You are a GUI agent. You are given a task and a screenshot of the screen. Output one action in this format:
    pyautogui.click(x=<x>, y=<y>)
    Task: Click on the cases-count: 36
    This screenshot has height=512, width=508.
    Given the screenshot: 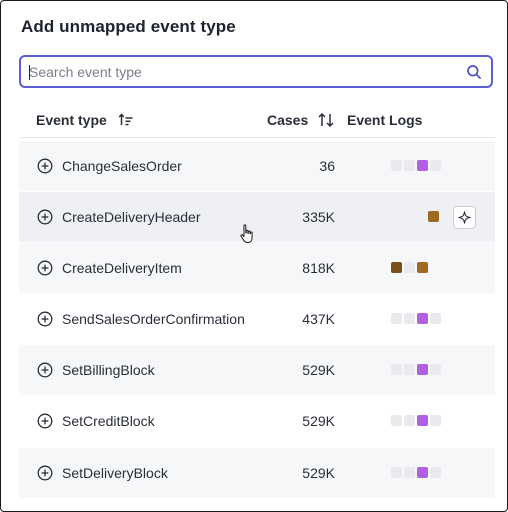 What is the action you would take?
    pyautogui.click(x=327, y=166)
    